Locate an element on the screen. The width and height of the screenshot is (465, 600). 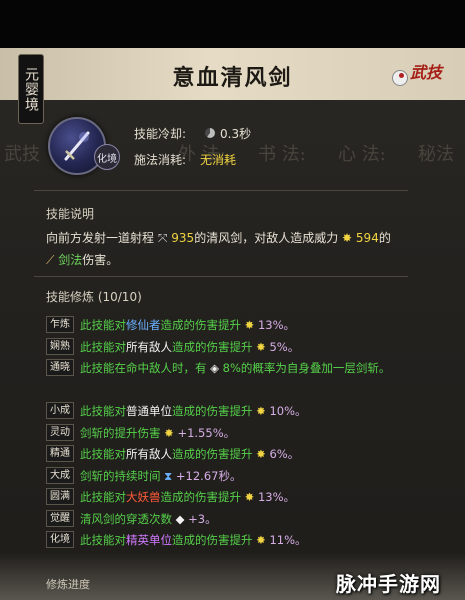
stage-text: 此技能对普通单位造成的伤害提升 ✸ 10%。 is located at coordinates (193, 411).